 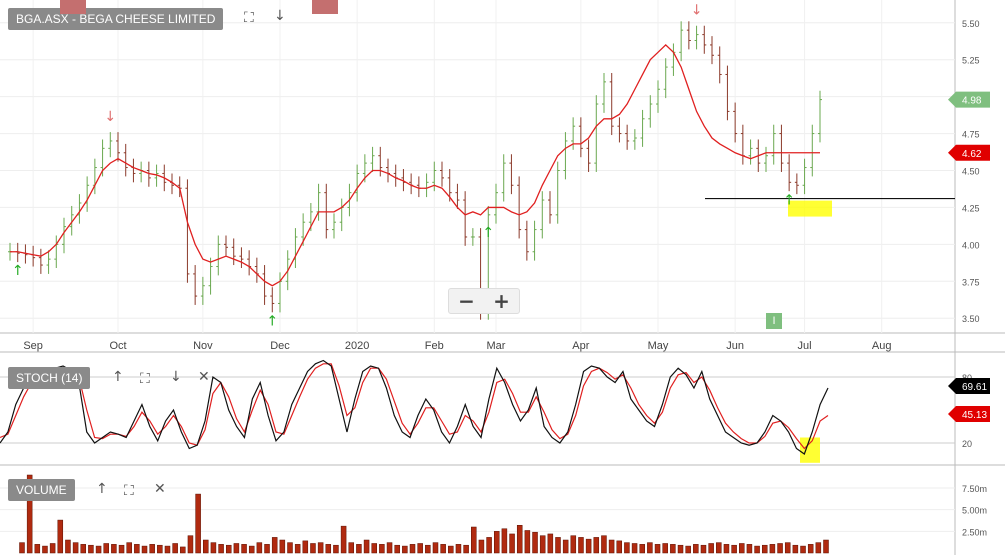 I want to click on chart-title: BGA.ASX - BEGA CHEESE LIMITED, so click(x=116, y=19).